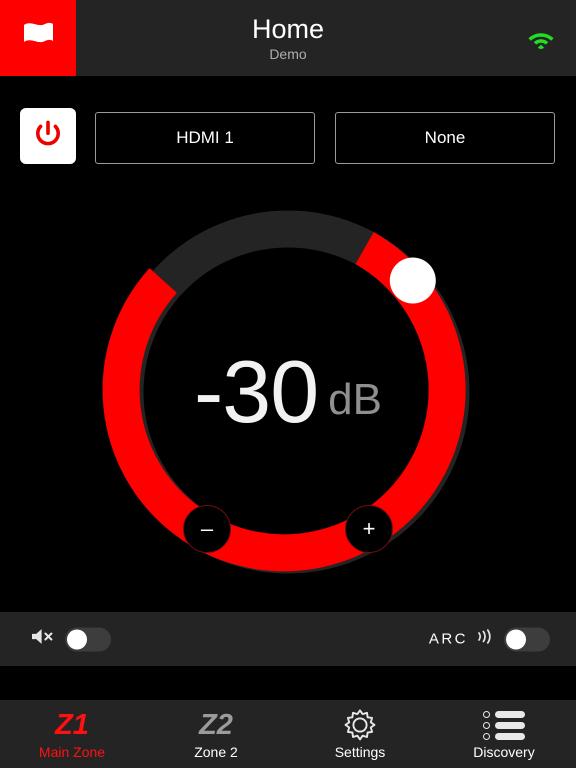  I want to click on volume-down-button: –, so click(207, 529).